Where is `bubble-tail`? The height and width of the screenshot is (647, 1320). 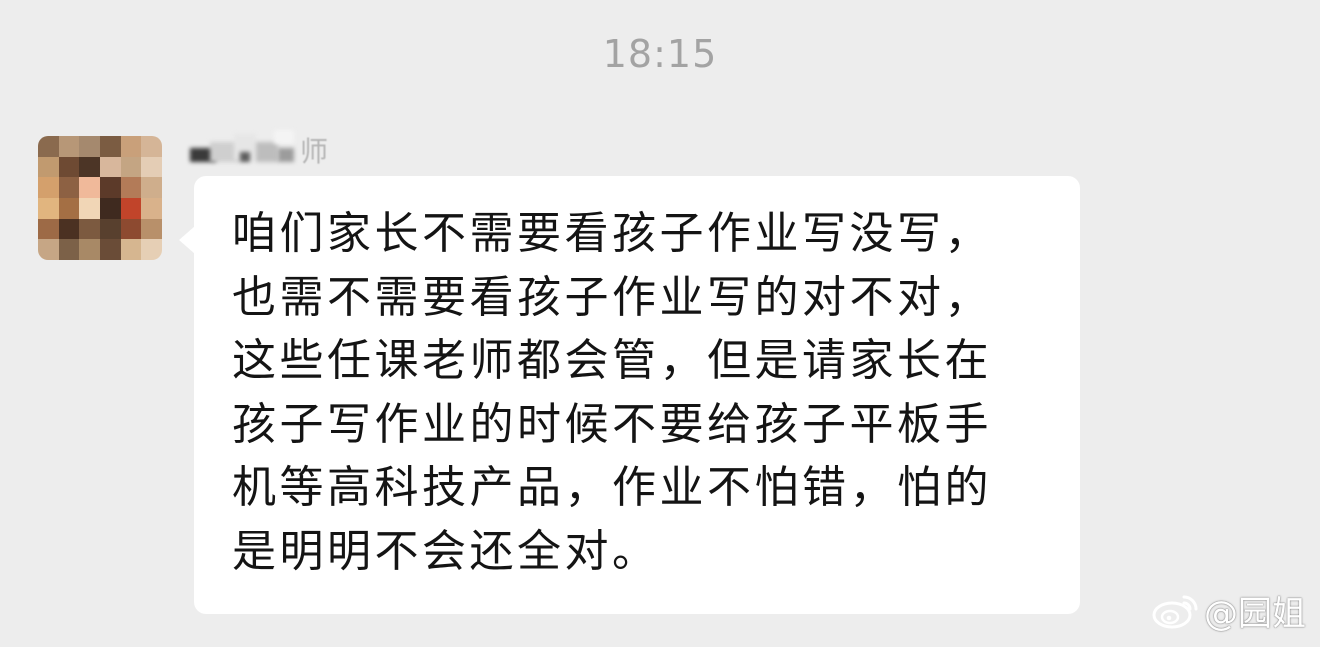
bubble-tail is located at coordinates (187, 240).